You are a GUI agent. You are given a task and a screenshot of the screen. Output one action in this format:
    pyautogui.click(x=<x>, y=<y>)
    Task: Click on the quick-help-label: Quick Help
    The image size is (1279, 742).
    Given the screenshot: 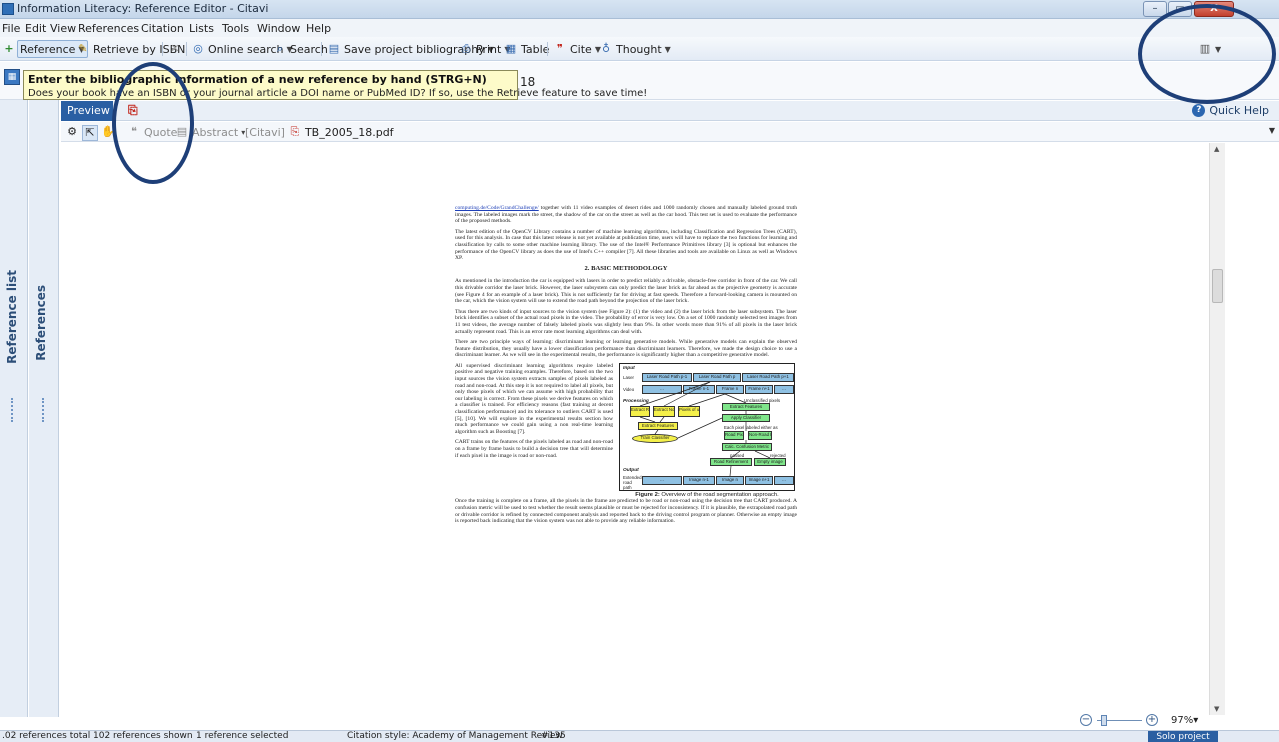 What is the action you would take?
    pyautogui.click(x=1239, y=110)
    